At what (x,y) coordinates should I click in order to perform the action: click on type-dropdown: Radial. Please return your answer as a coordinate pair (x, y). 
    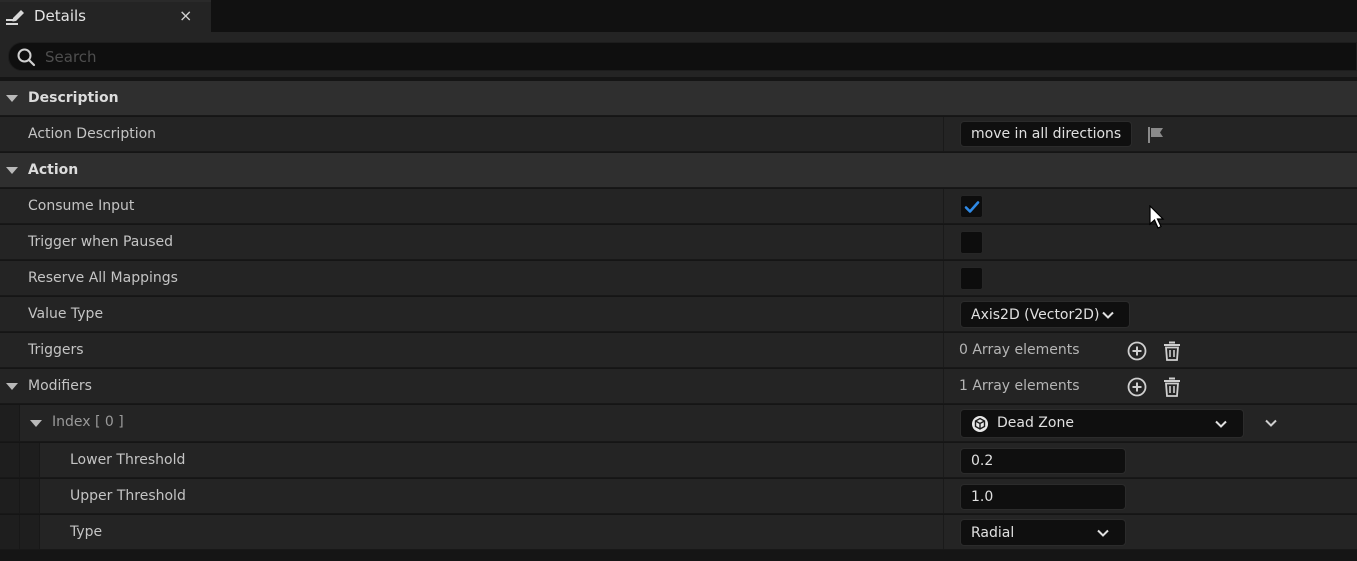
    Looking at the image, I should click on (1043, 532).